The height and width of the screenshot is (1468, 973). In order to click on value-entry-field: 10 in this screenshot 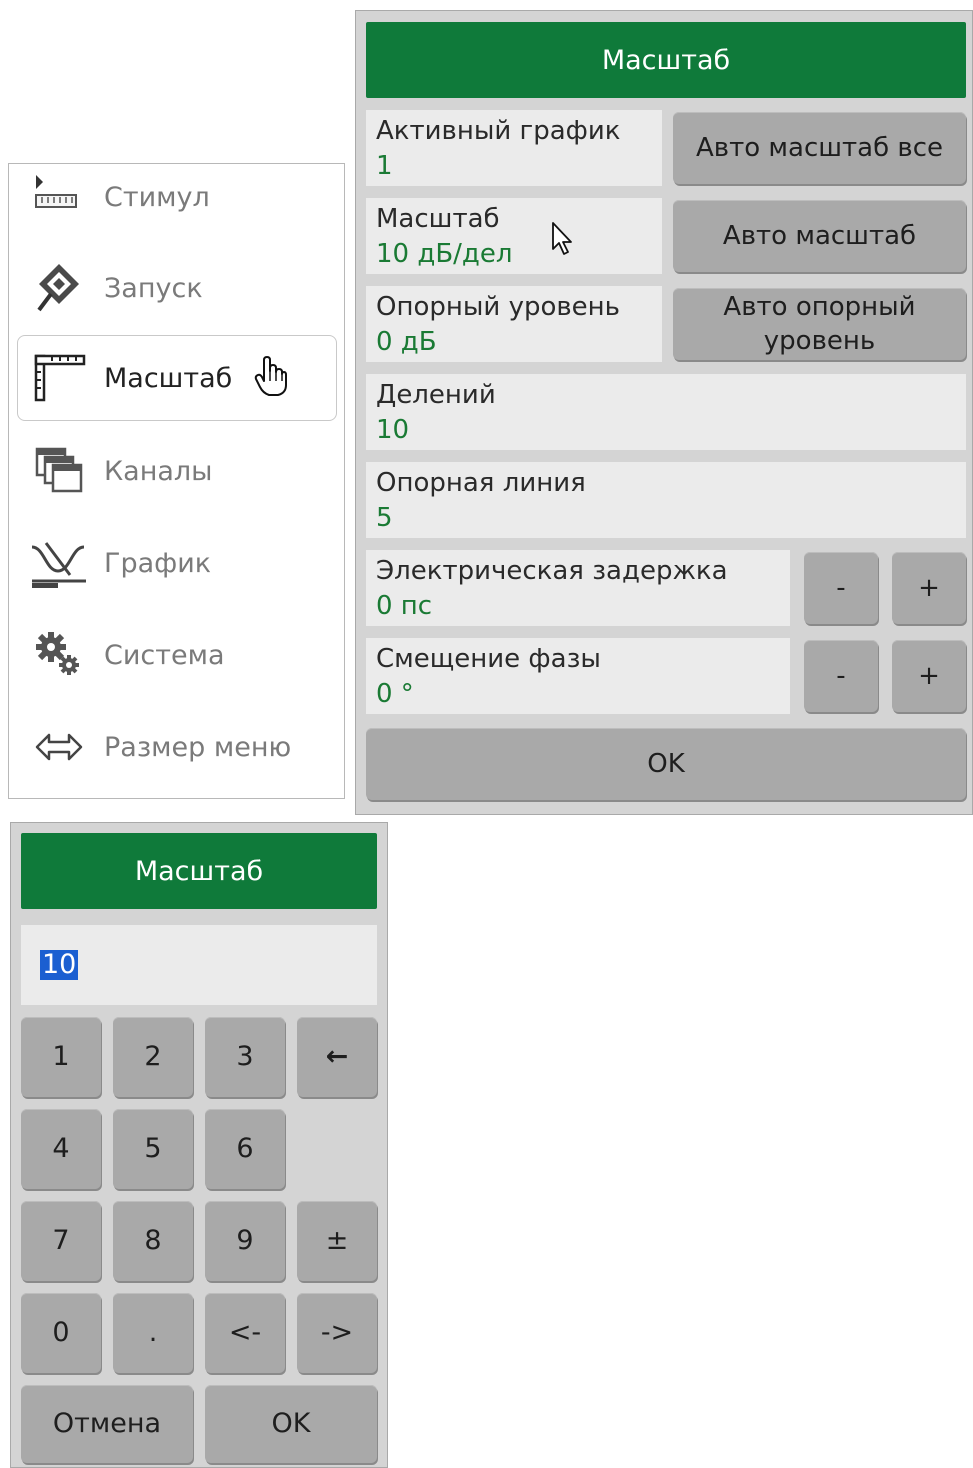, I will do `click(199, 965)`.